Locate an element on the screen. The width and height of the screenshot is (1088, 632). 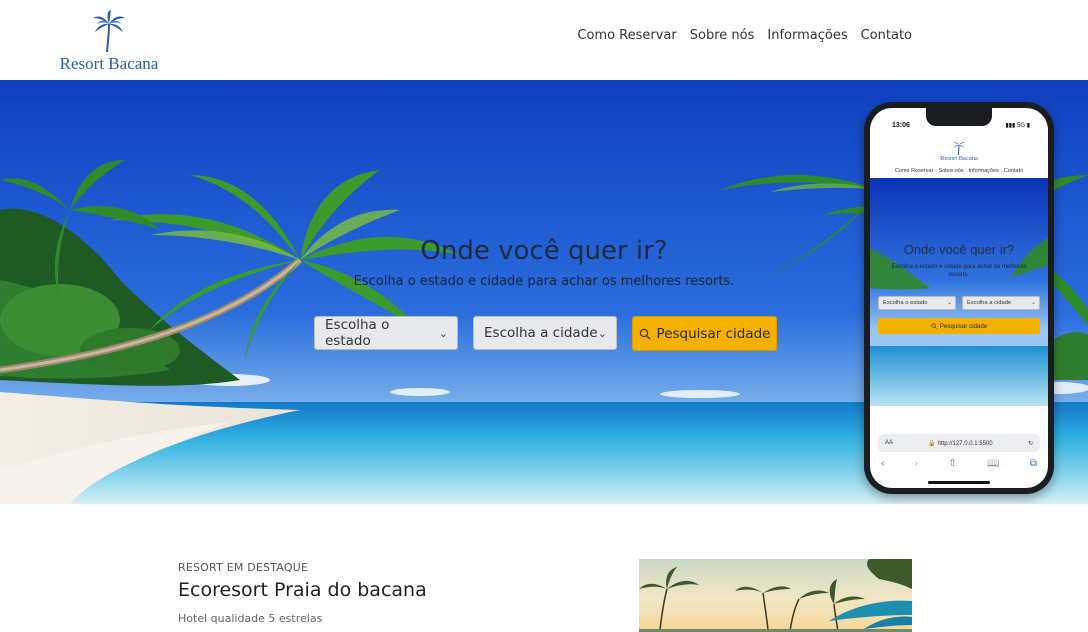
logo-text: Resort Bacana is located at coordinates (109, 63).